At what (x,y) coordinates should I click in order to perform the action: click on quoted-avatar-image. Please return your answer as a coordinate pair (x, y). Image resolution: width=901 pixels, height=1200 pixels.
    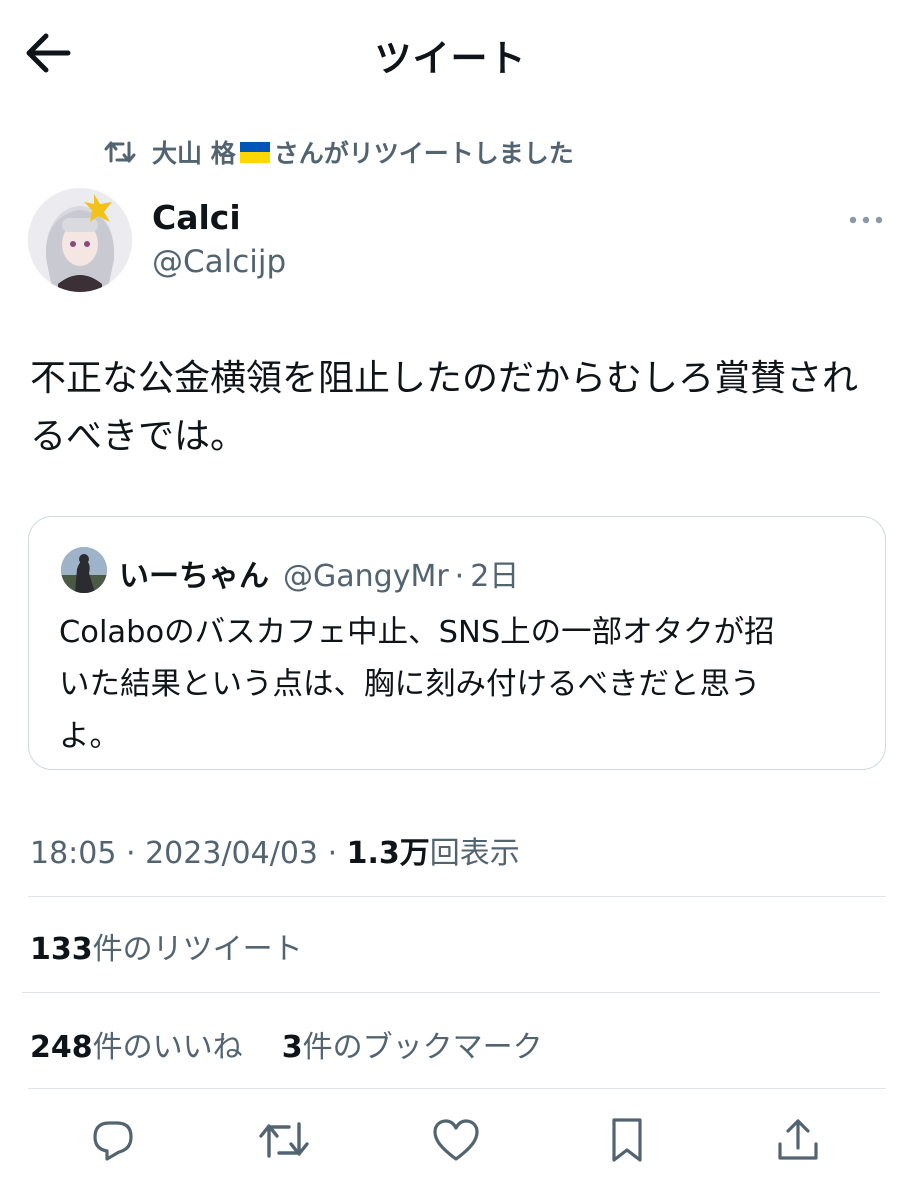
    Looking at the image, I should click on (84, 570).